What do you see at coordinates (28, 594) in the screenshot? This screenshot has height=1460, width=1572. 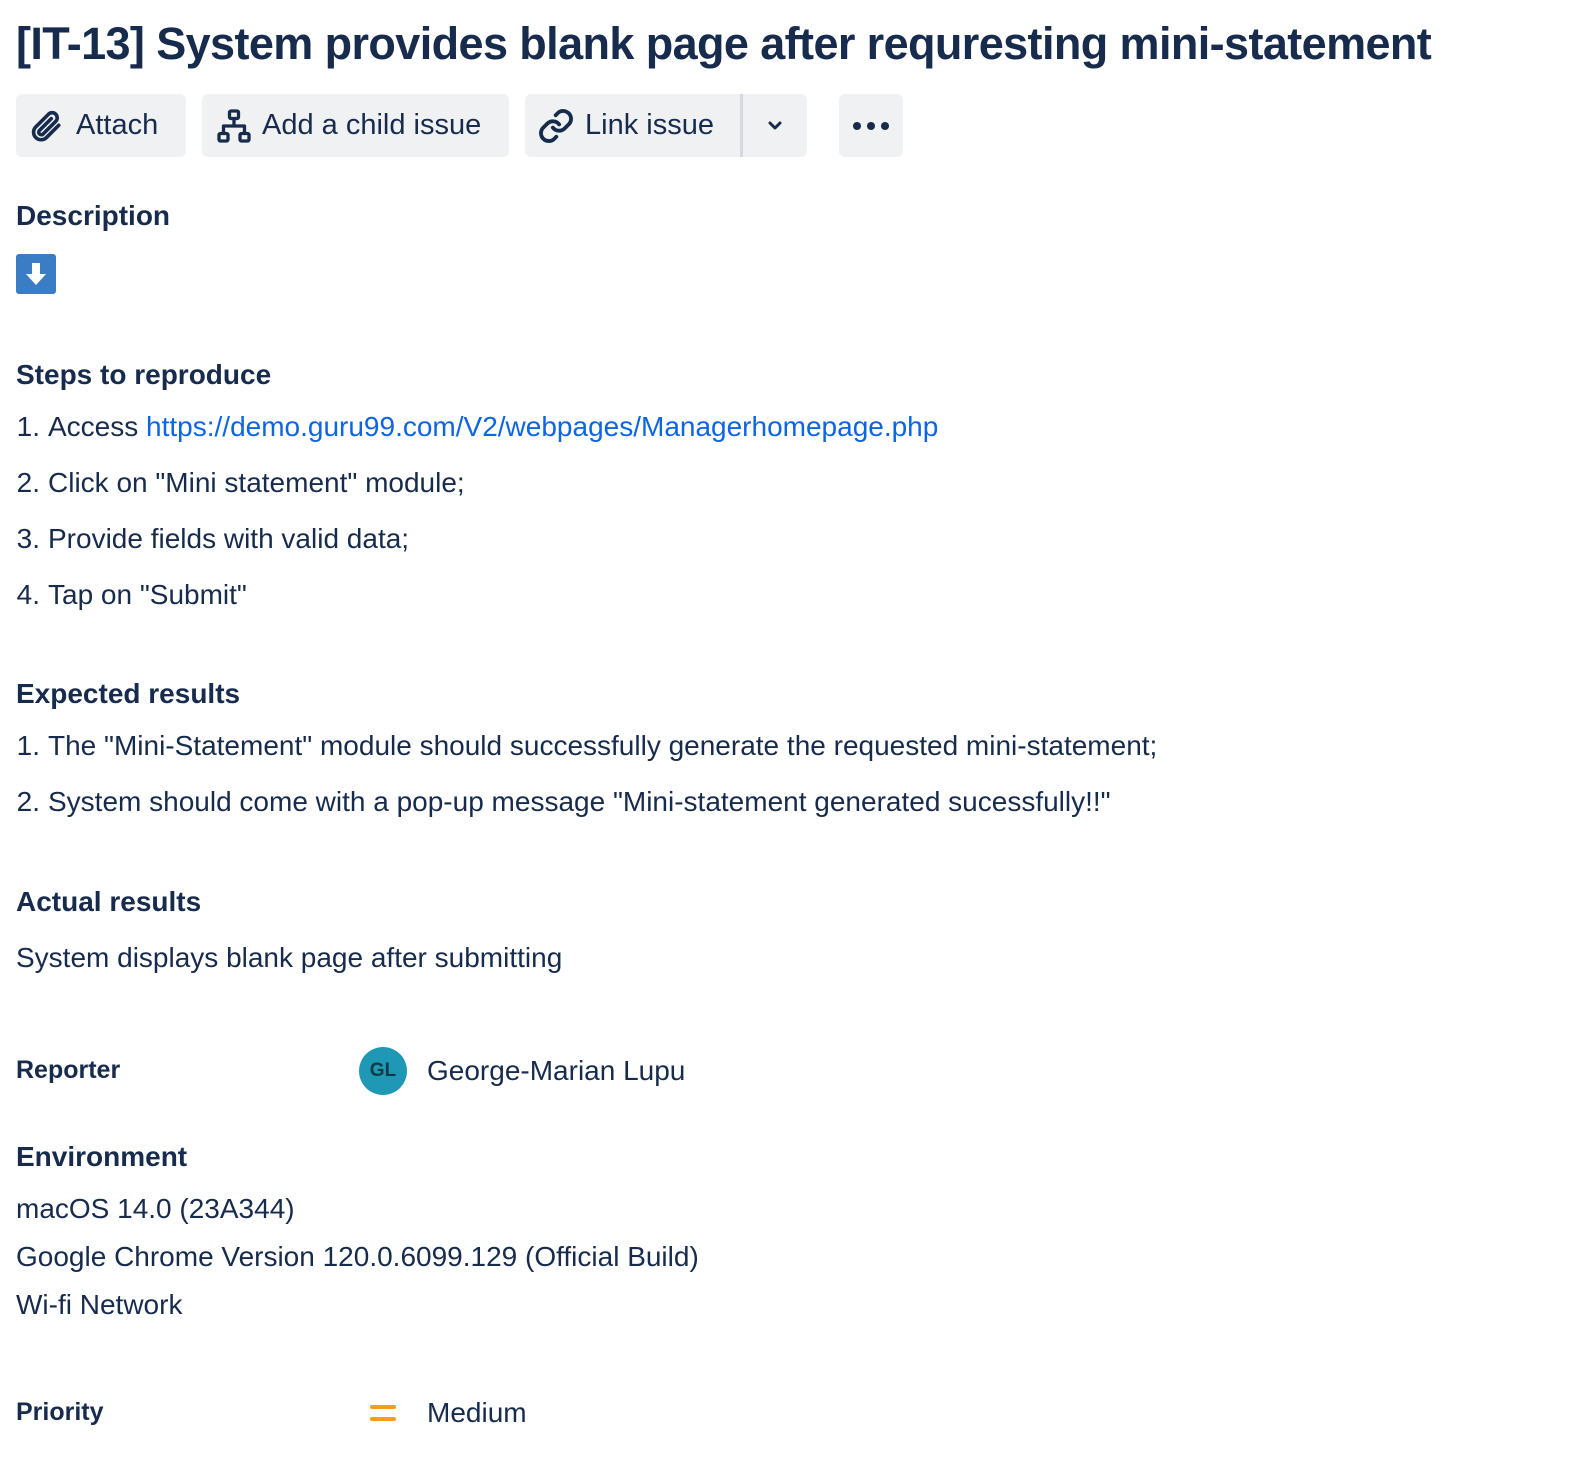 I see `list-number: 4.` at bounding box center [28, 594].